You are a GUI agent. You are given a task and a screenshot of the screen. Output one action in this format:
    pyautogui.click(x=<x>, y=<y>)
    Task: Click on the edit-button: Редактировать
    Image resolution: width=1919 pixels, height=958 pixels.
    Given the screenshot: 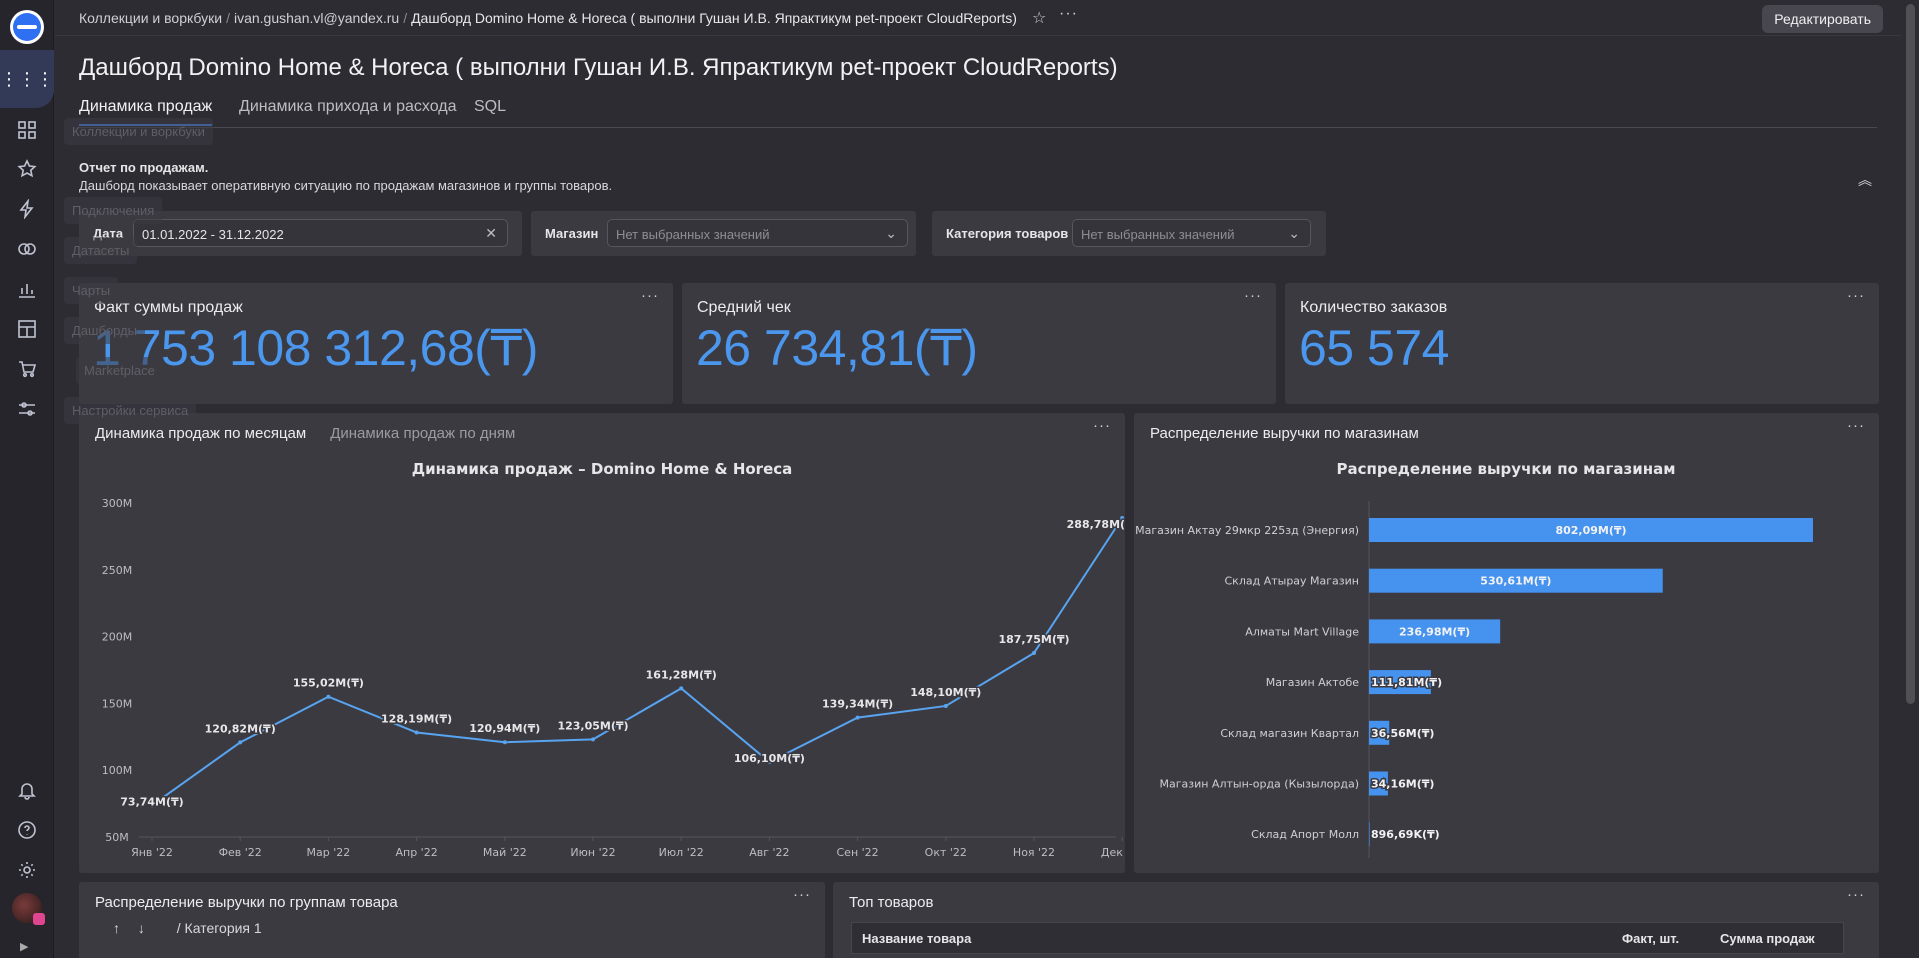 What is the action you would take?
    pyautogui.click(x=1822, y=19)
    